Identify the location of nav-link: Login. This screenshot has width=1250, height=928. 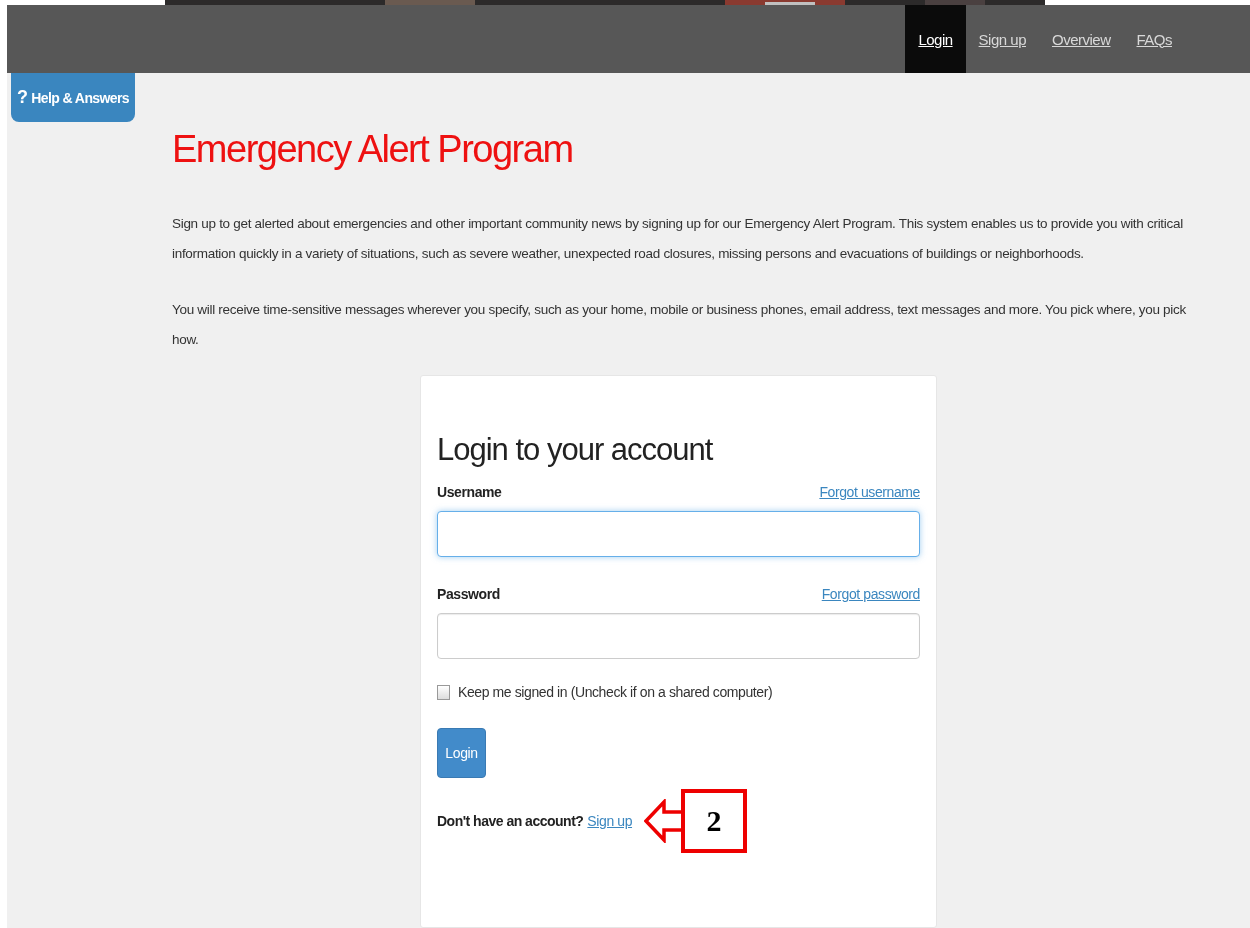
(935, 39).